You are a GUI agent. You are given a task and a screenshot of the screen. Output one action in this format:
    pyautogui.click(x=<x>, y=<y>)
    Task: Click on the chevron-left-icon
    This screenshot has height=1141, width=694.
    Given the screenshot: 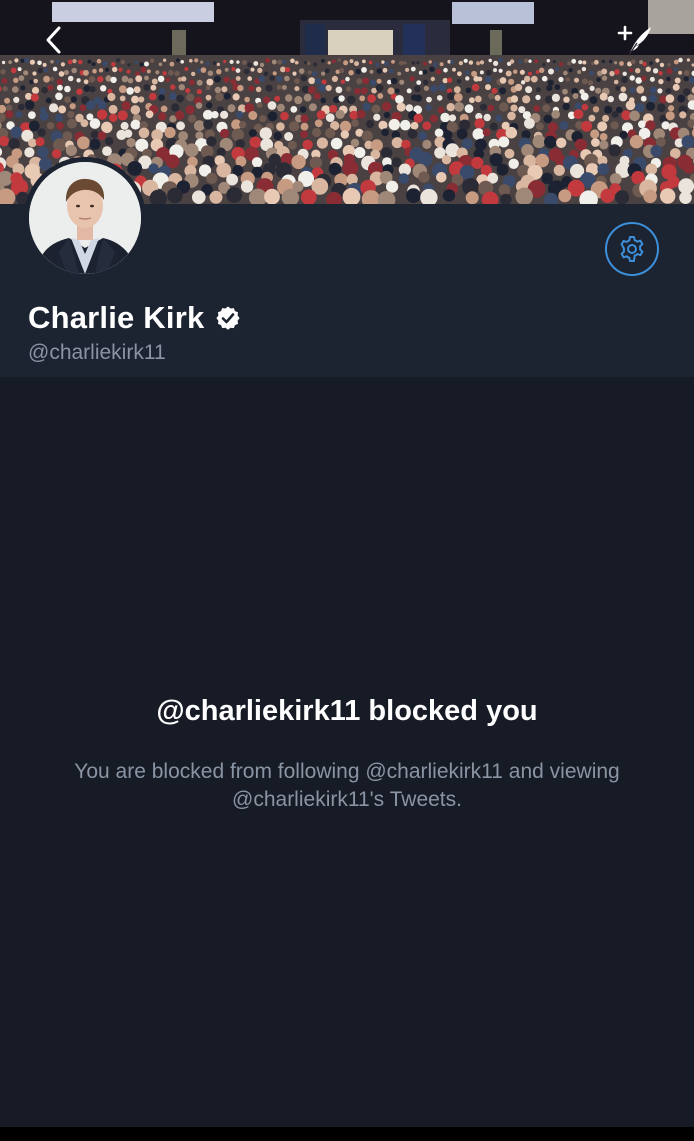 What is the action you would take?
    pyautogui.click(x=53, y=40)
    